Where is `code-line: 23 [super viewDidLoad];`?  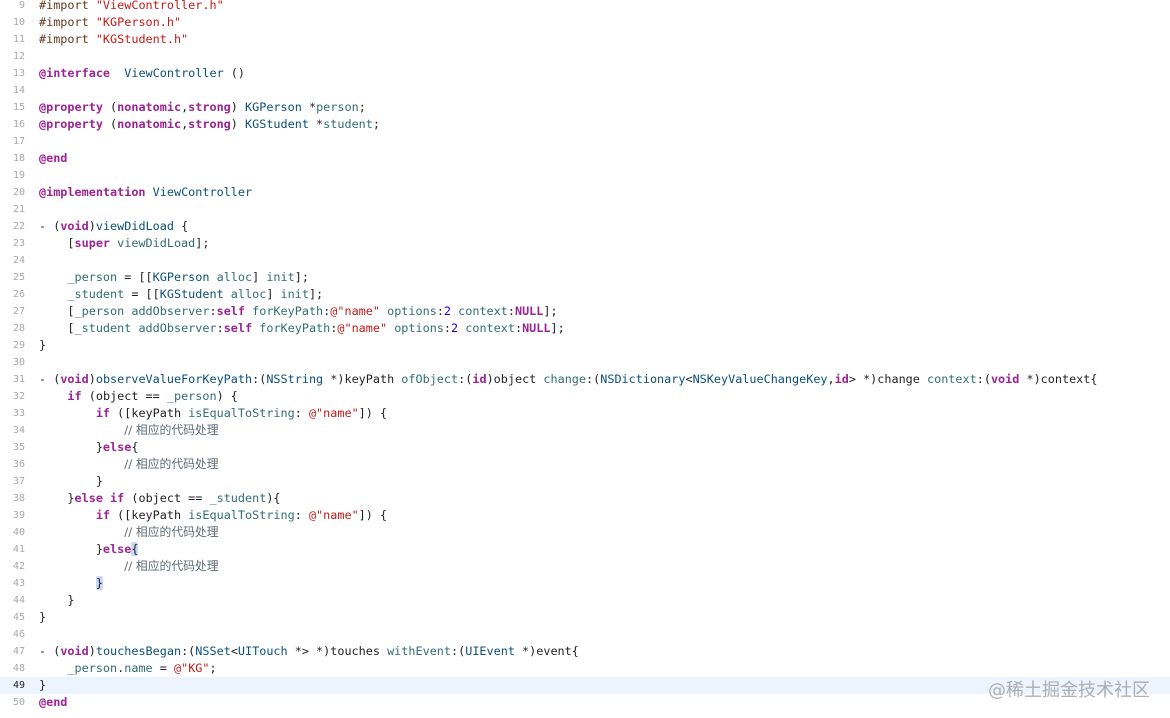
code-line: 23 [super viewDidLoad]; is located at coordinates (585, 243).